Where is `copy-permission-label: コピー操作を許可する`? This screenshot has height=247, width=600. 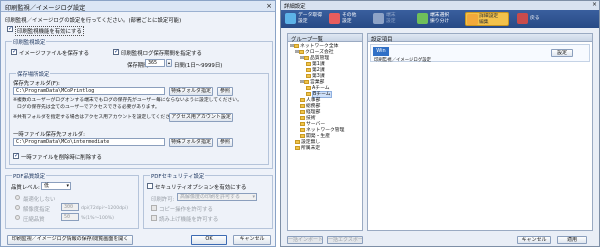 copy-permission-label: コピー操作を許可する is located at coordinates (186, 210).